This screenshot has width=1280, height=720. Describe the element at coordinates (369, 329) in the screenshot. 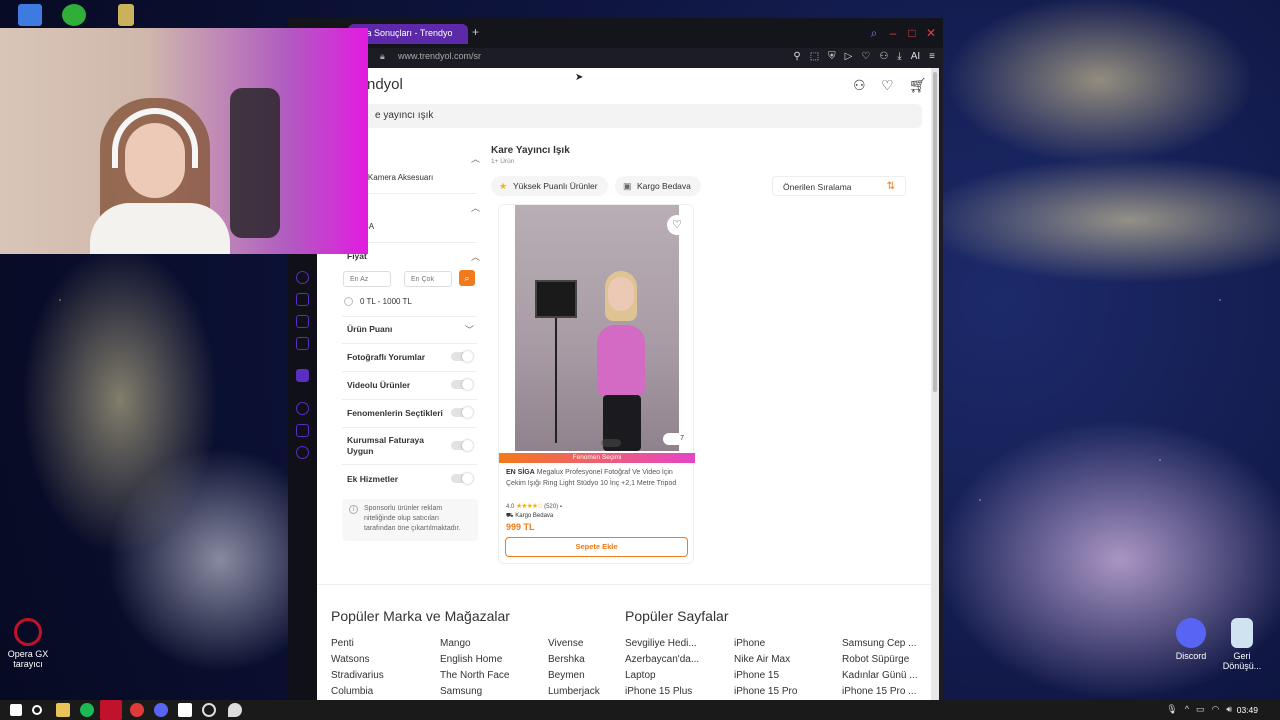

I see `filter-rating-heading: Ürün Puanı` at that location.